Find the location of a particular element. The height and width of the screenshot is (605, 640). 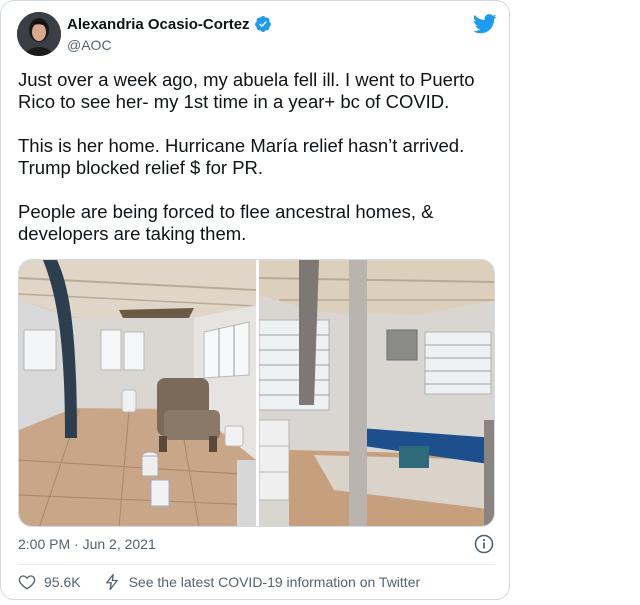

verified-badge-icon is located at coordinates (262, 24).